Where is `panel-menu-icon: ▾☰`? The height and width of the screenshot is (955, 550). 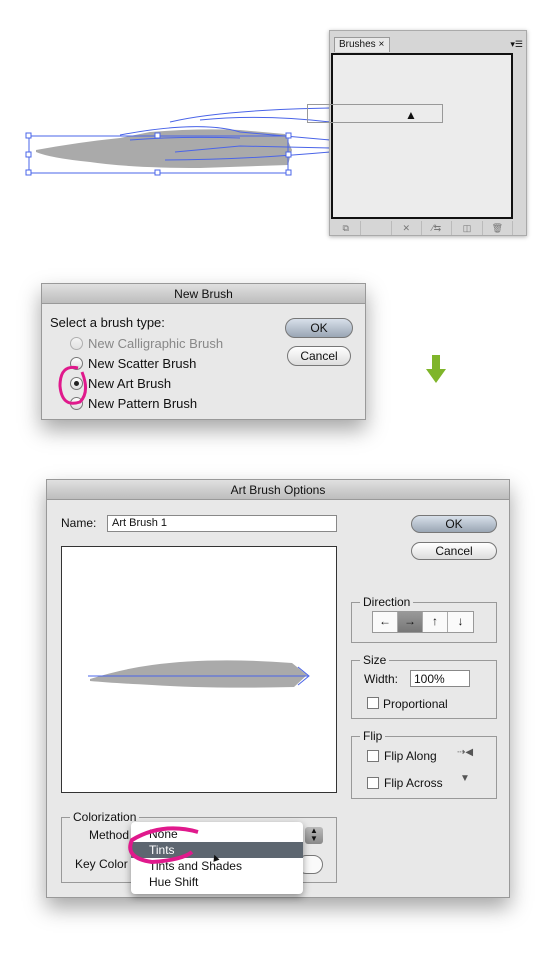 panel-menu-icon: ▾☰ is located at coordinates (516, 44).